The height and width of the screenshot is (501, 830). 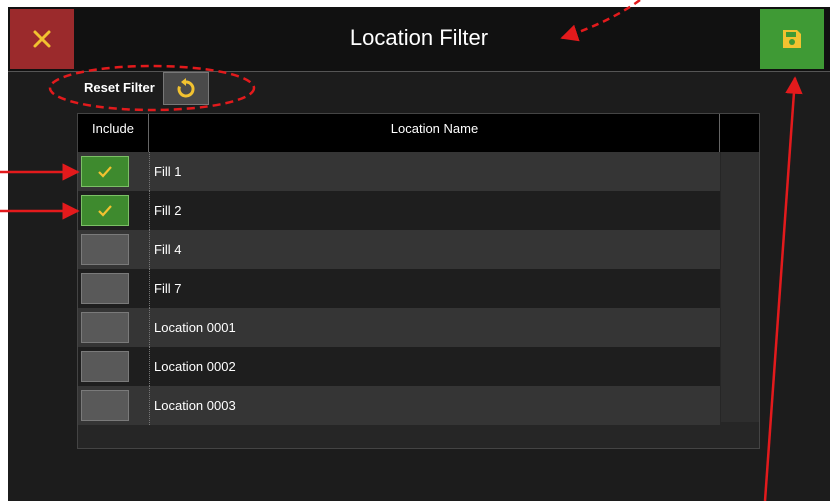 I want to click on location-name-cell: Fill 1, so click(x=165, y=171).